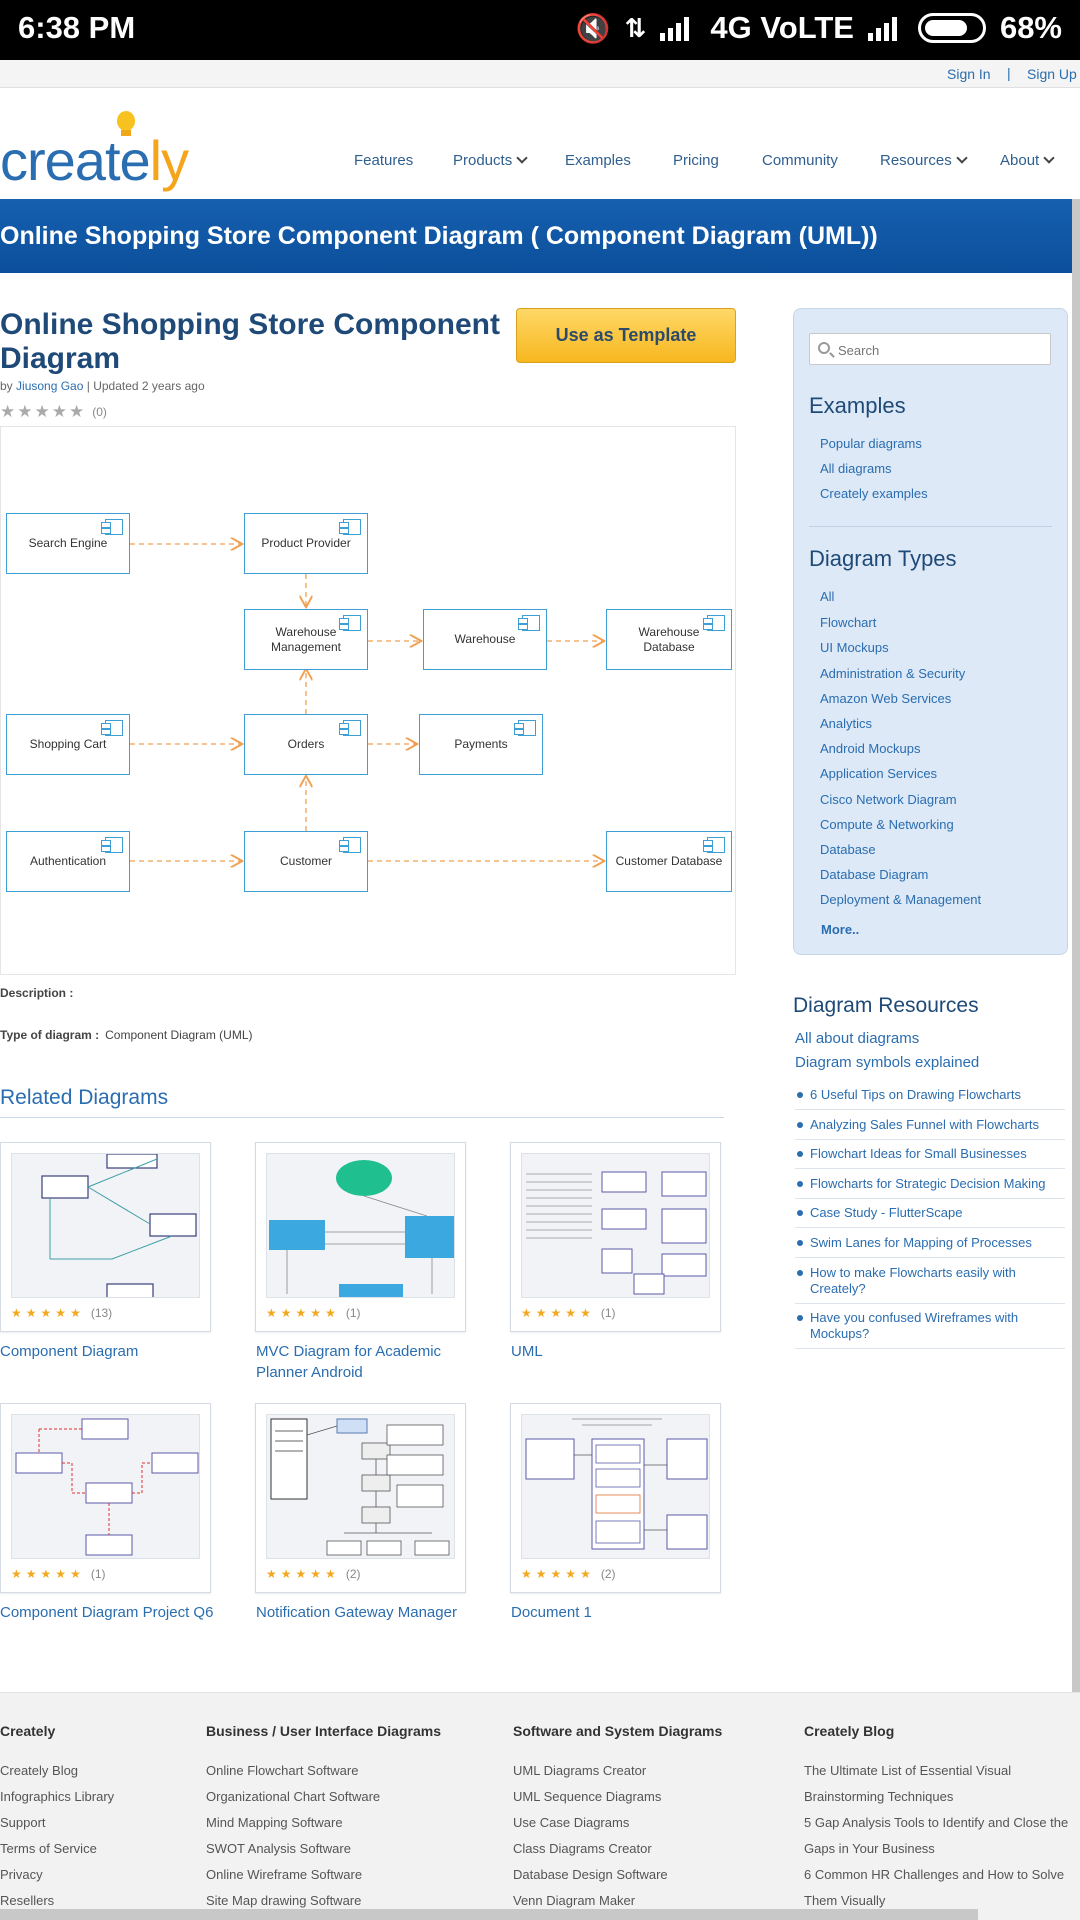  Describe the element at coordinates (924, 160) in the screenshot. I see `nav-resources: Resources` at that location.